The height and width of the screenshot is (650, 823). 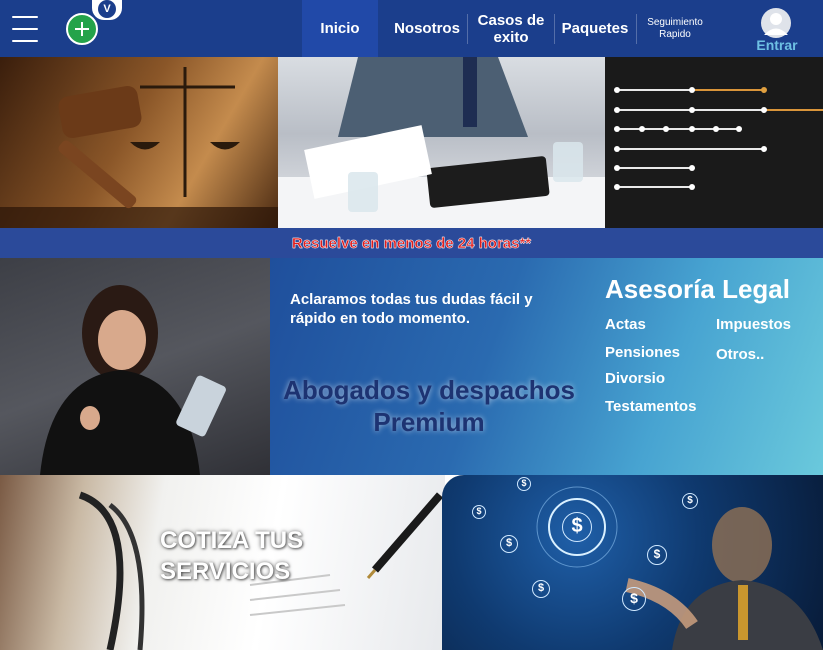 I want to click on sliders-image, so click(x=714, y=142).